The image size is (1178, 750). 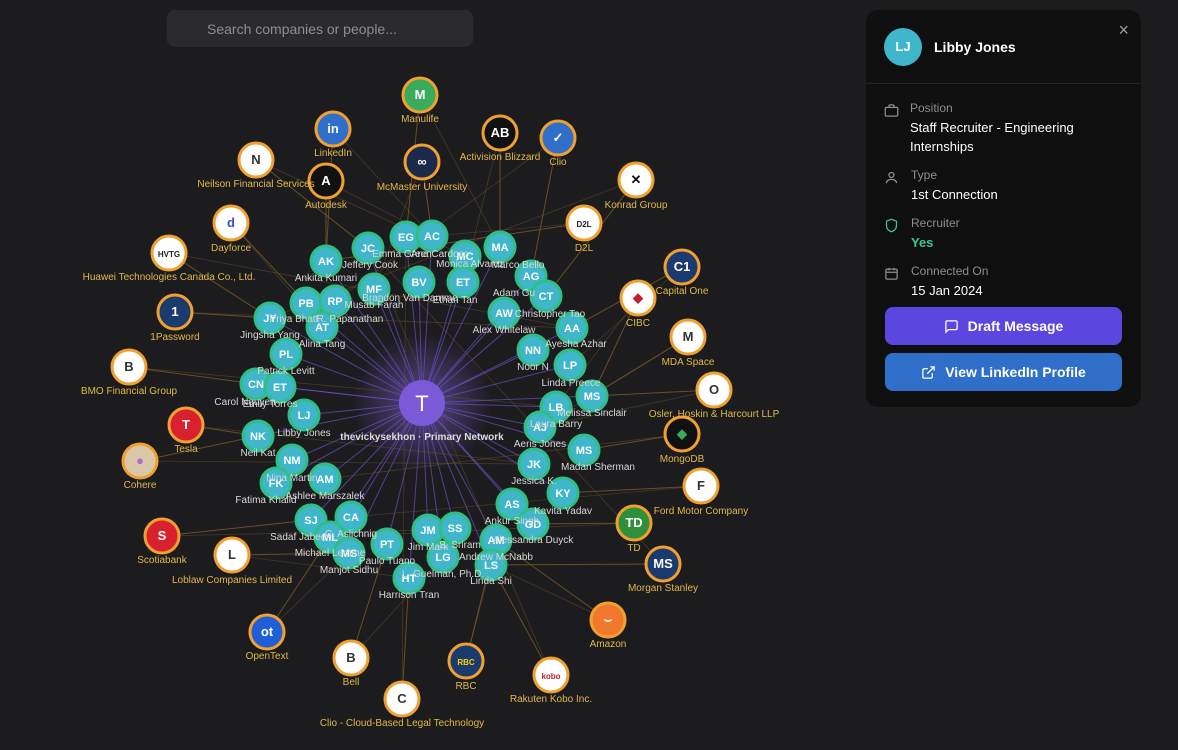 What do you see at coordinates (892, 185) in the screenshot?
I see `user-icon` at bounding box center [892, 185].